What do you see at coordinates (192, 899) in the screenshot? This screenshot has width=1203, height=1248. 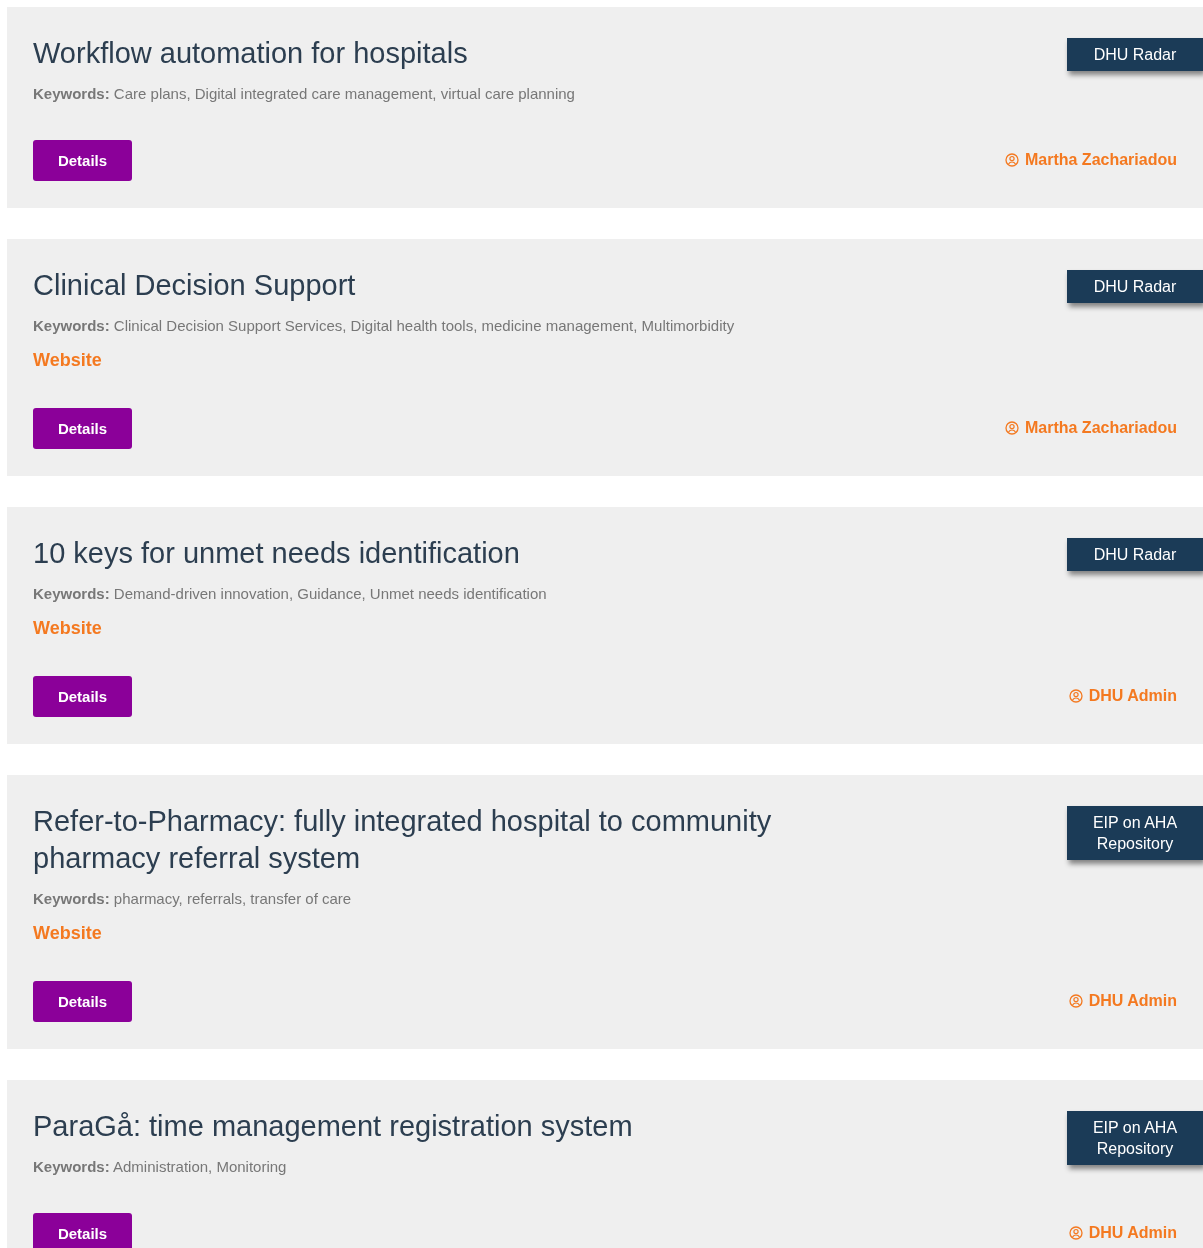 I see `keywords-text: Keywords: pharmacy, referrals, transfer of care` at bounding box center [192, 899].